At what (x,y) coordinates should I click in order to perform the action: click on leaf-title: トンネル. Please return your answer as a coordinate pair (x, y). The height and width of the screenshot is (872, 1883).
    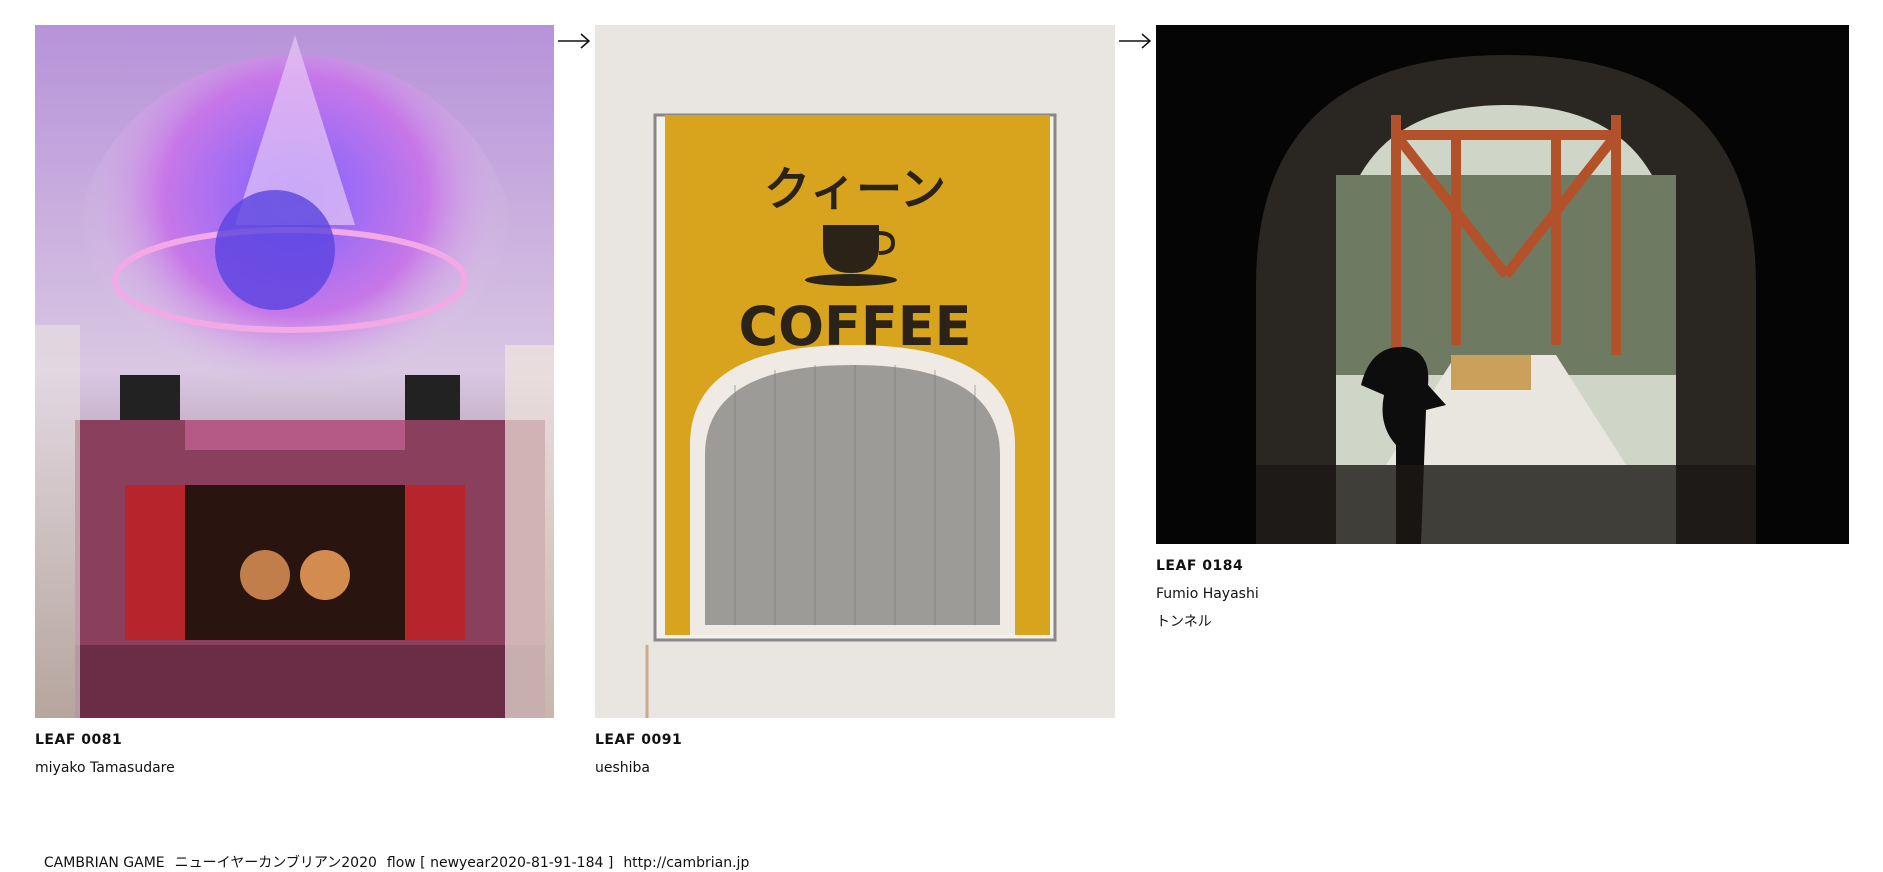
    Looking at the image, I should click on (1502, 622).